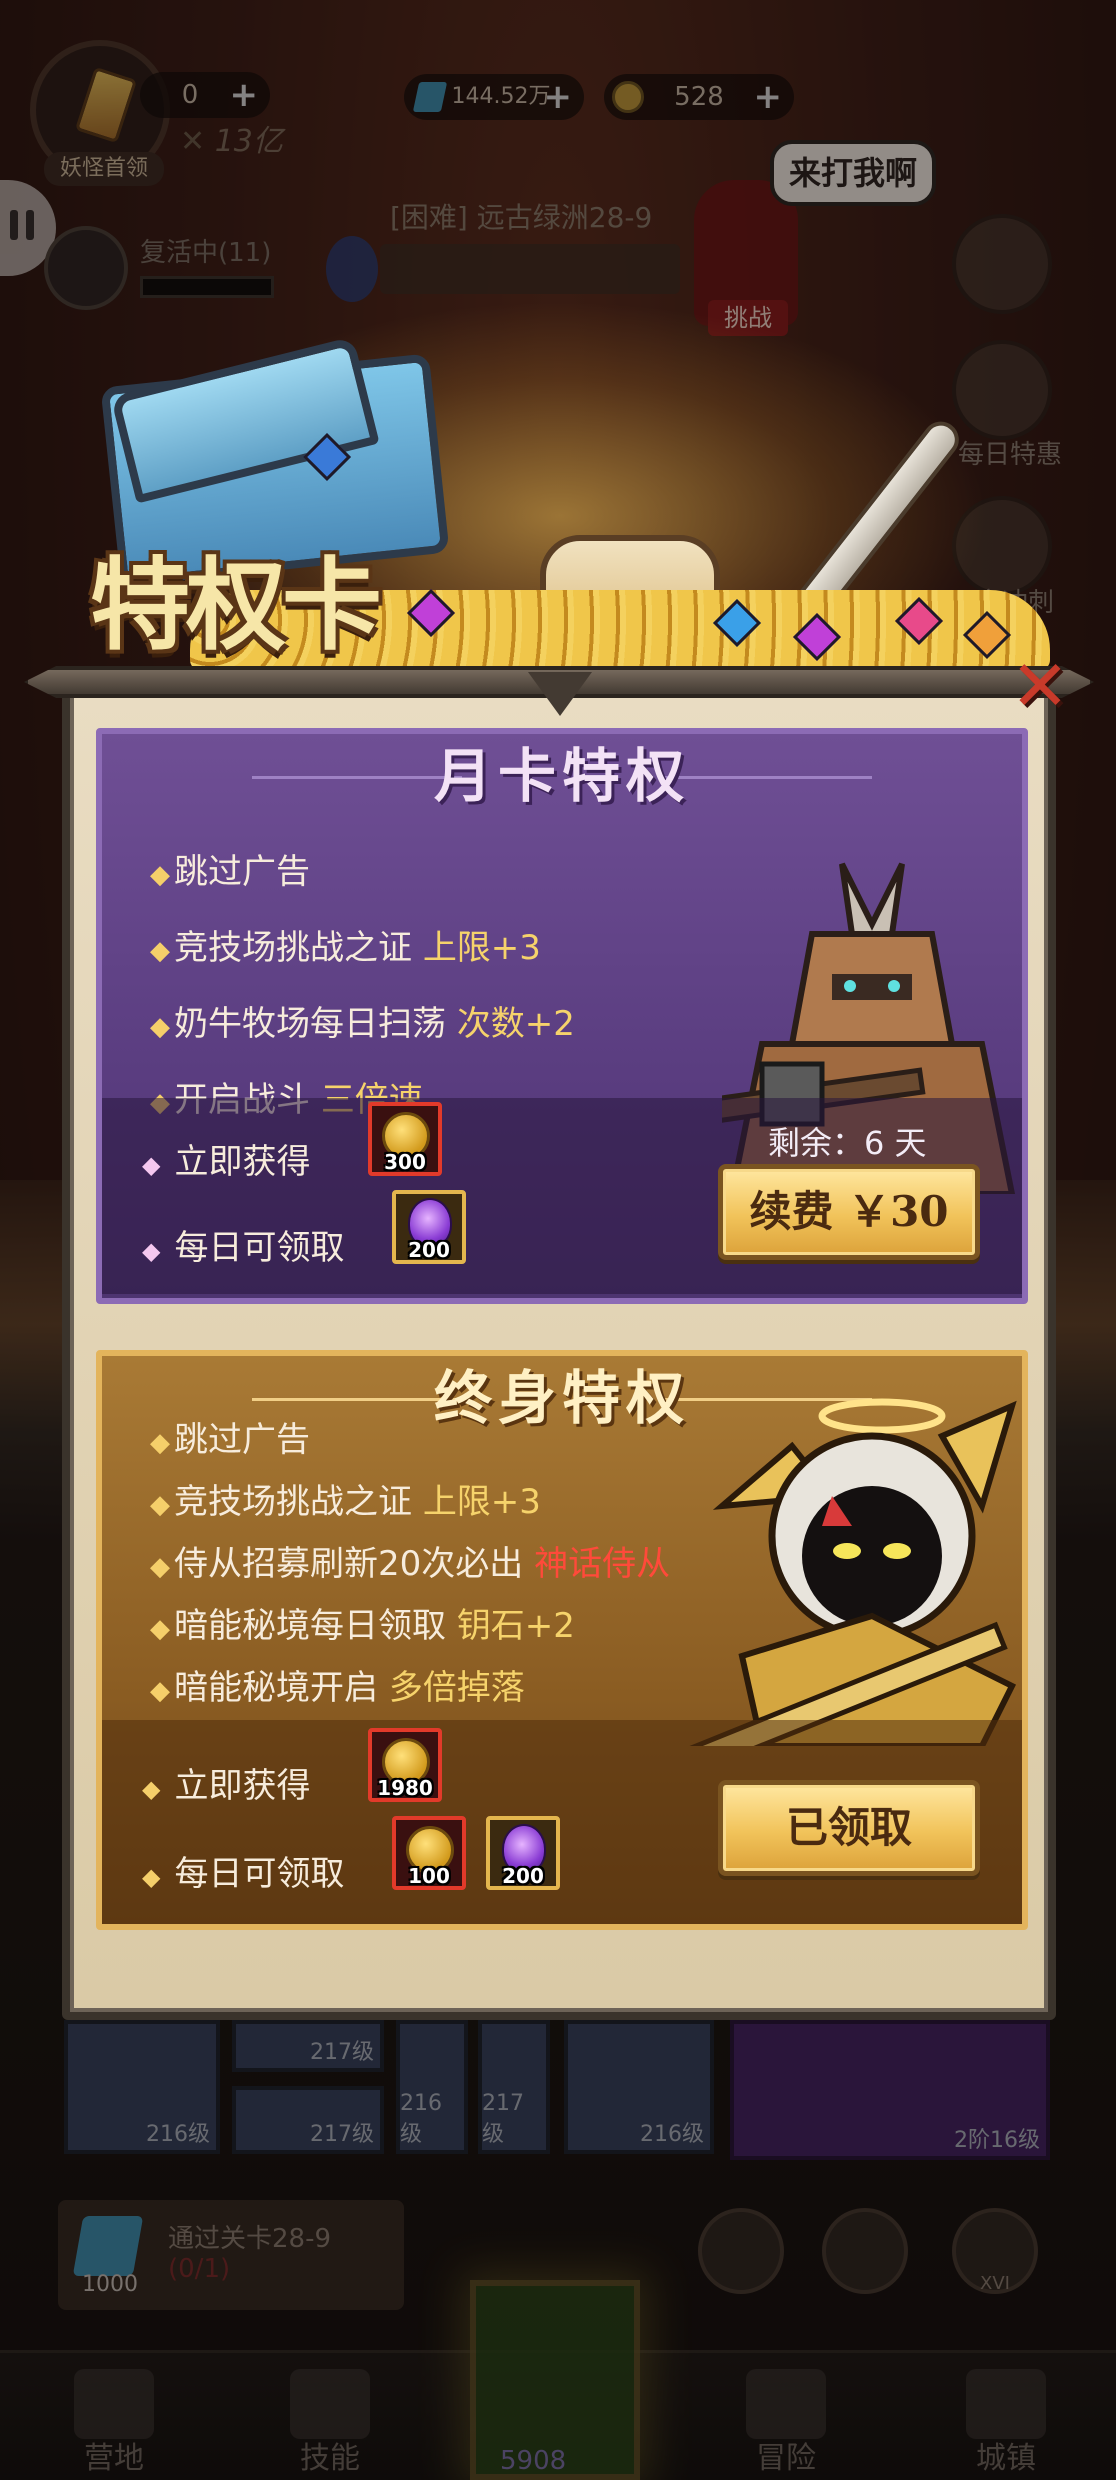  What do you see at coordinates (562, 1196) in the screenshot?
I see `monthly-reward-band: ◆ 立即获得 300 ◆ 每日可领取 200 剩余：6 天 续费 ￥30` at bounding box center [562, 1196].